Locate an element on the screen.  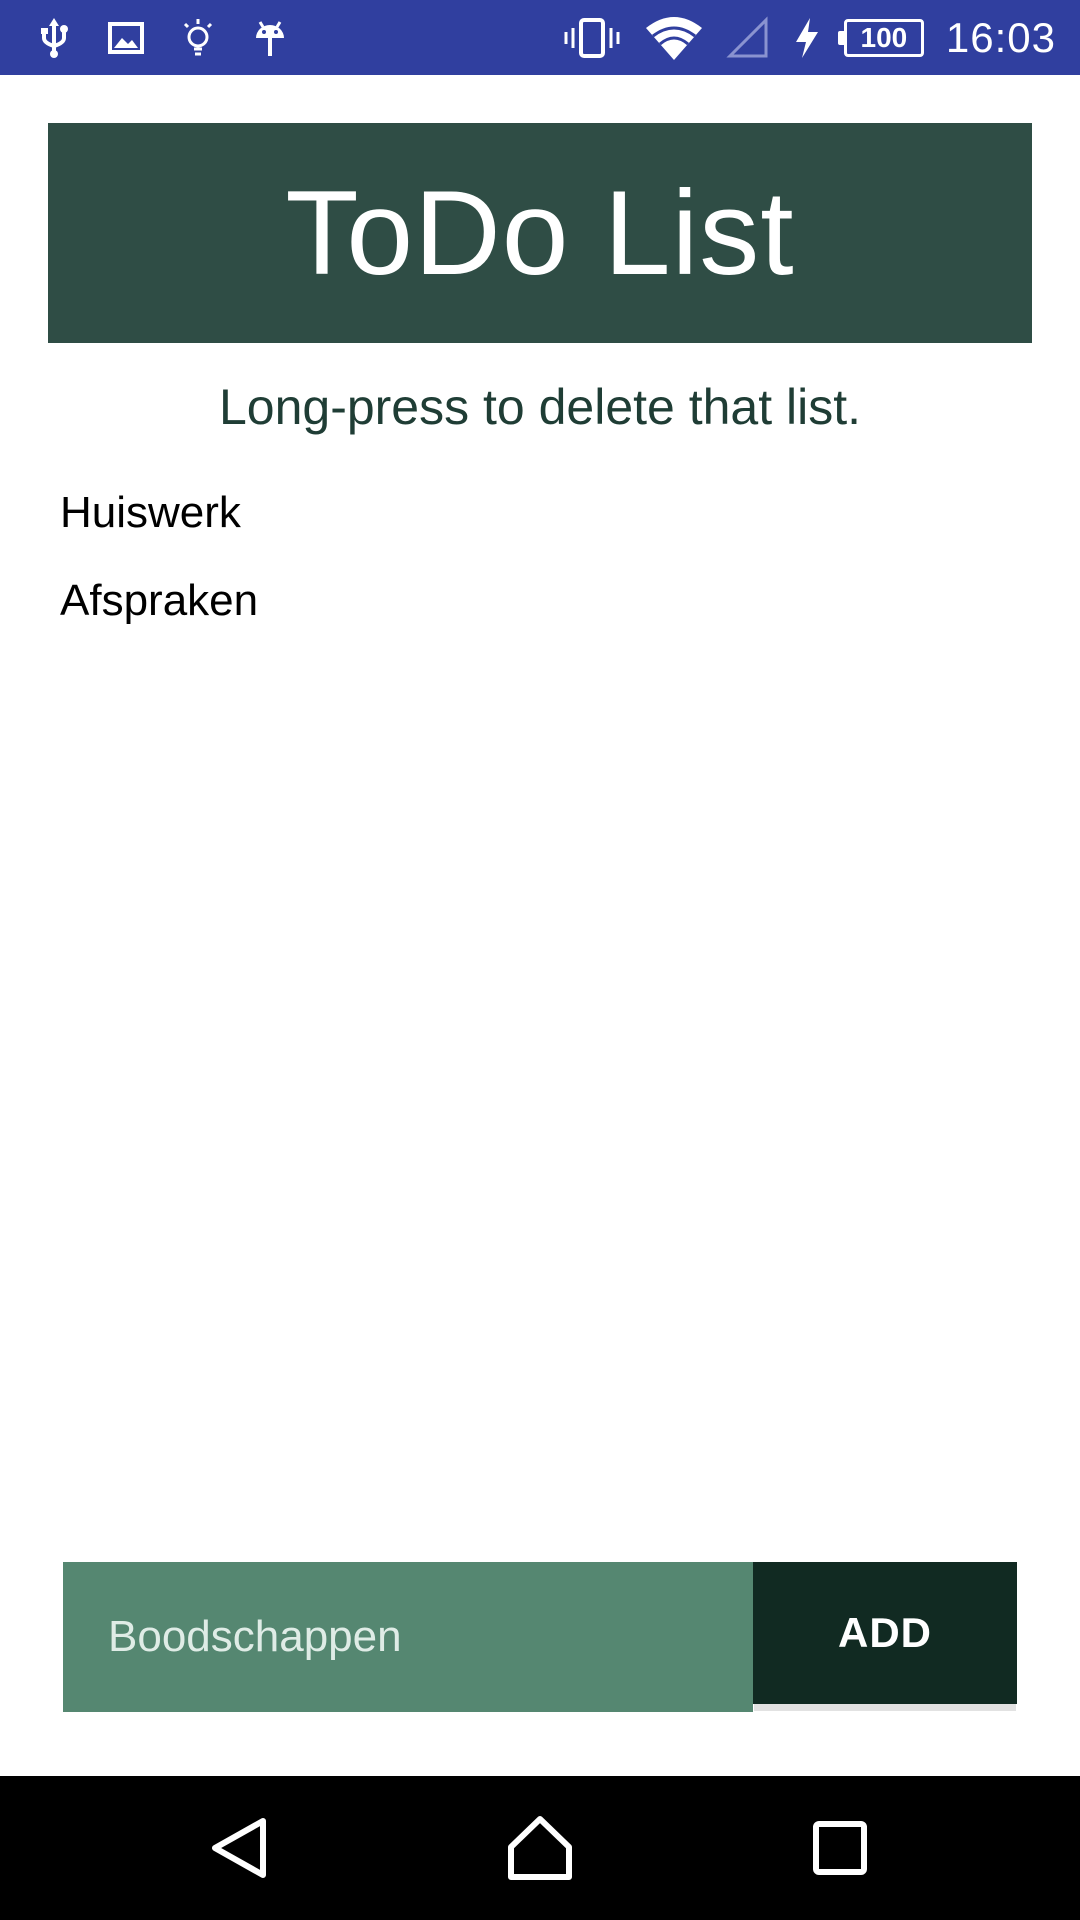
recents-button is located at coordinates (840, 1848).